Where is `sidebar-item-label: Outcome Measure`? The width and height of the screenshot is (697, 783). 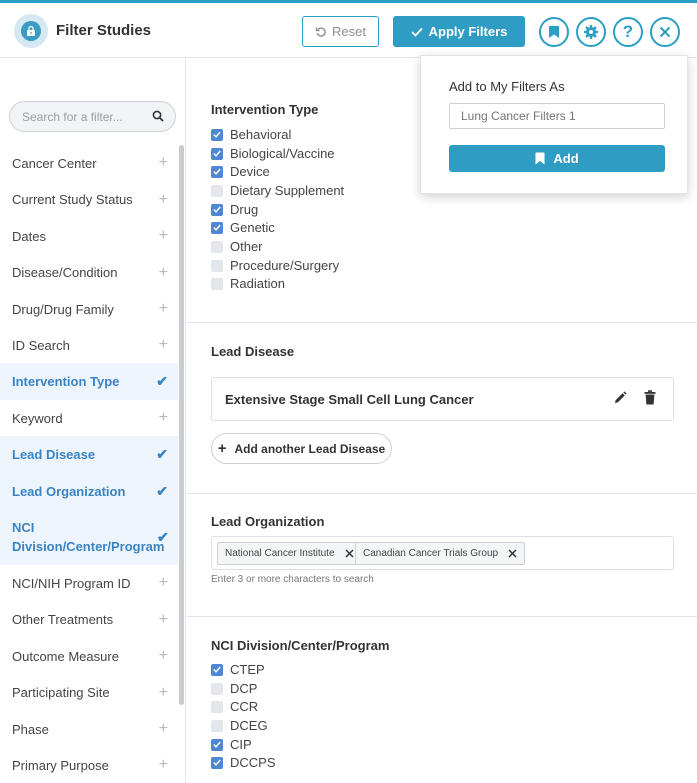 sidebar-item-label: Outcome Measure is located at coordinates (65, 656).